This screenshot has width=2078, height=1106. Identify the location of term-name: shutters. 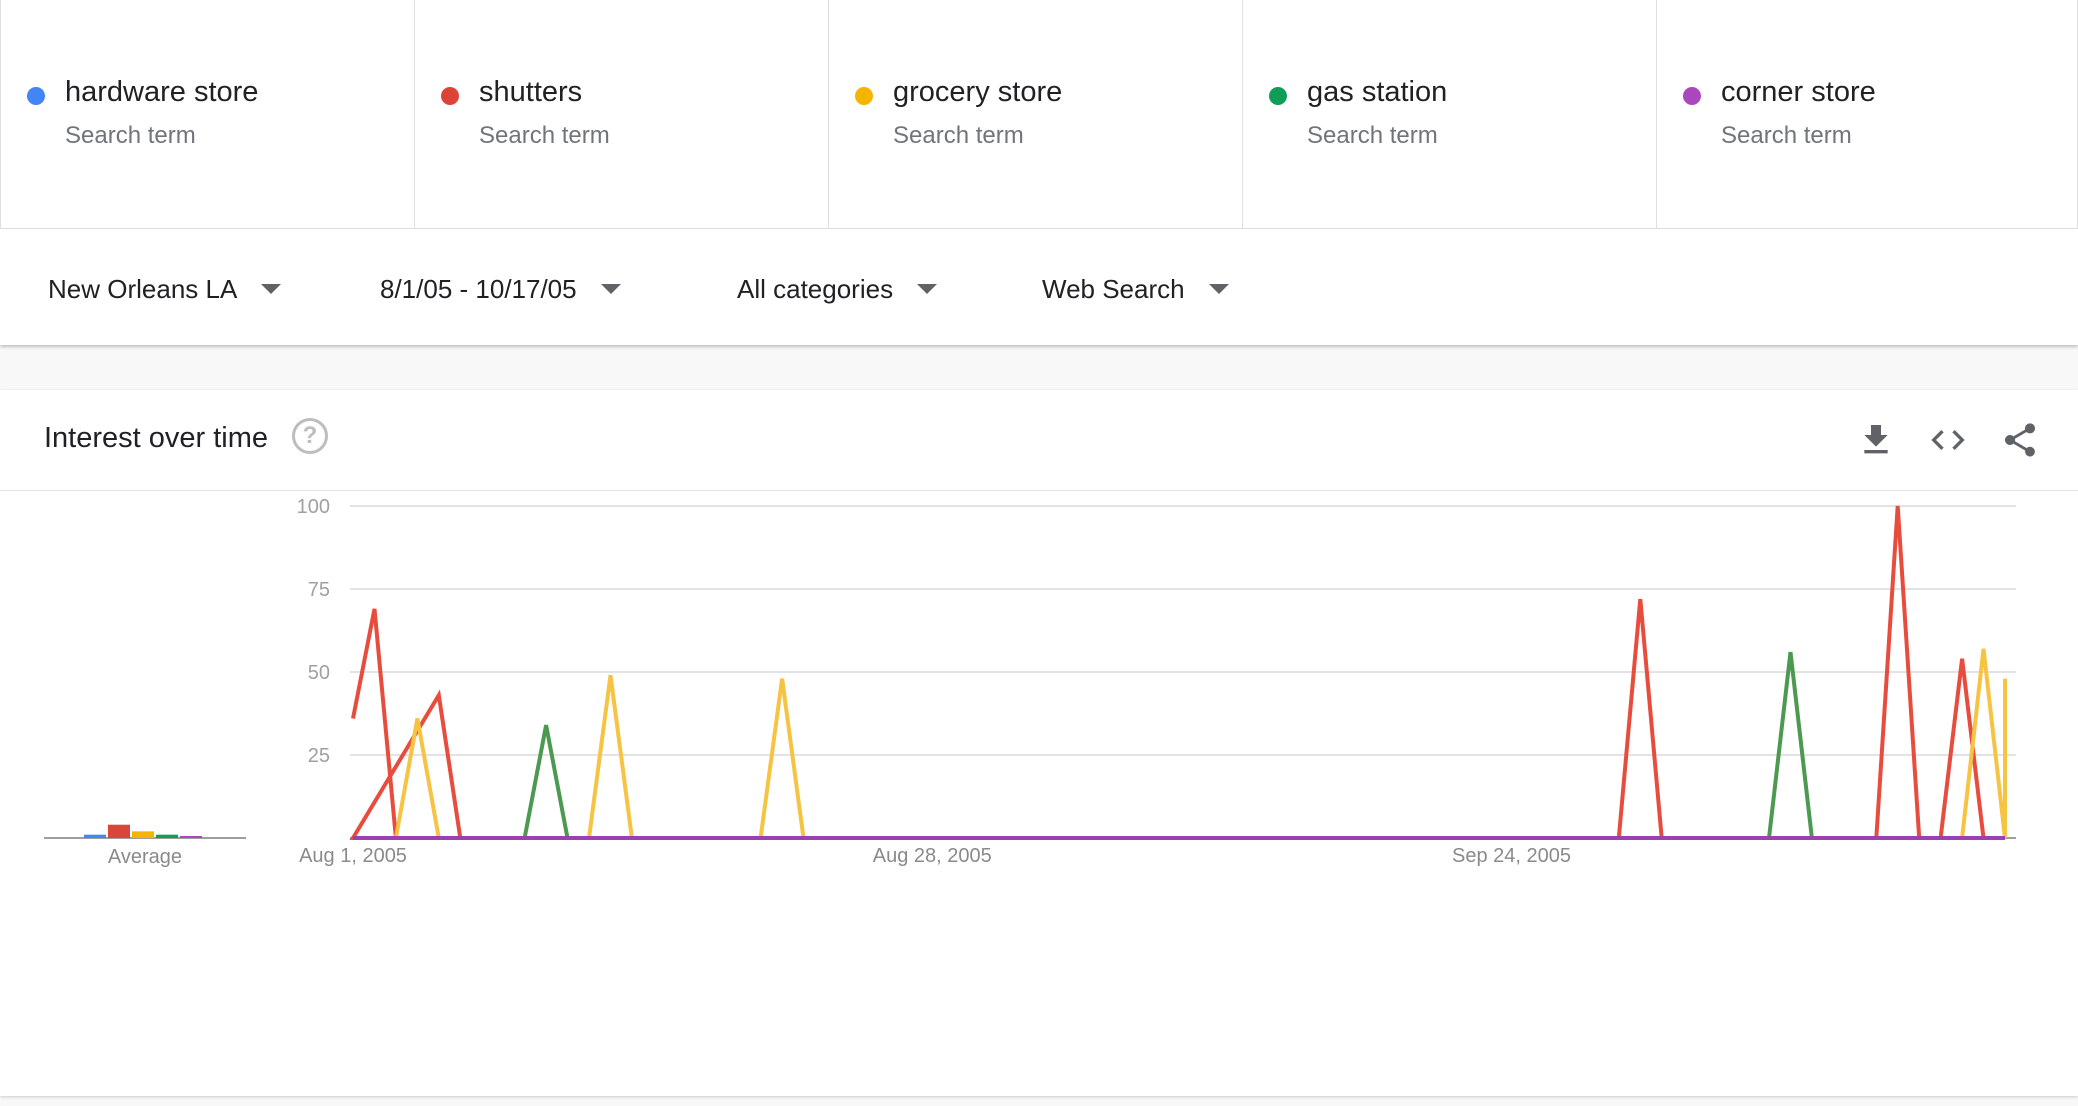
(531, 92).